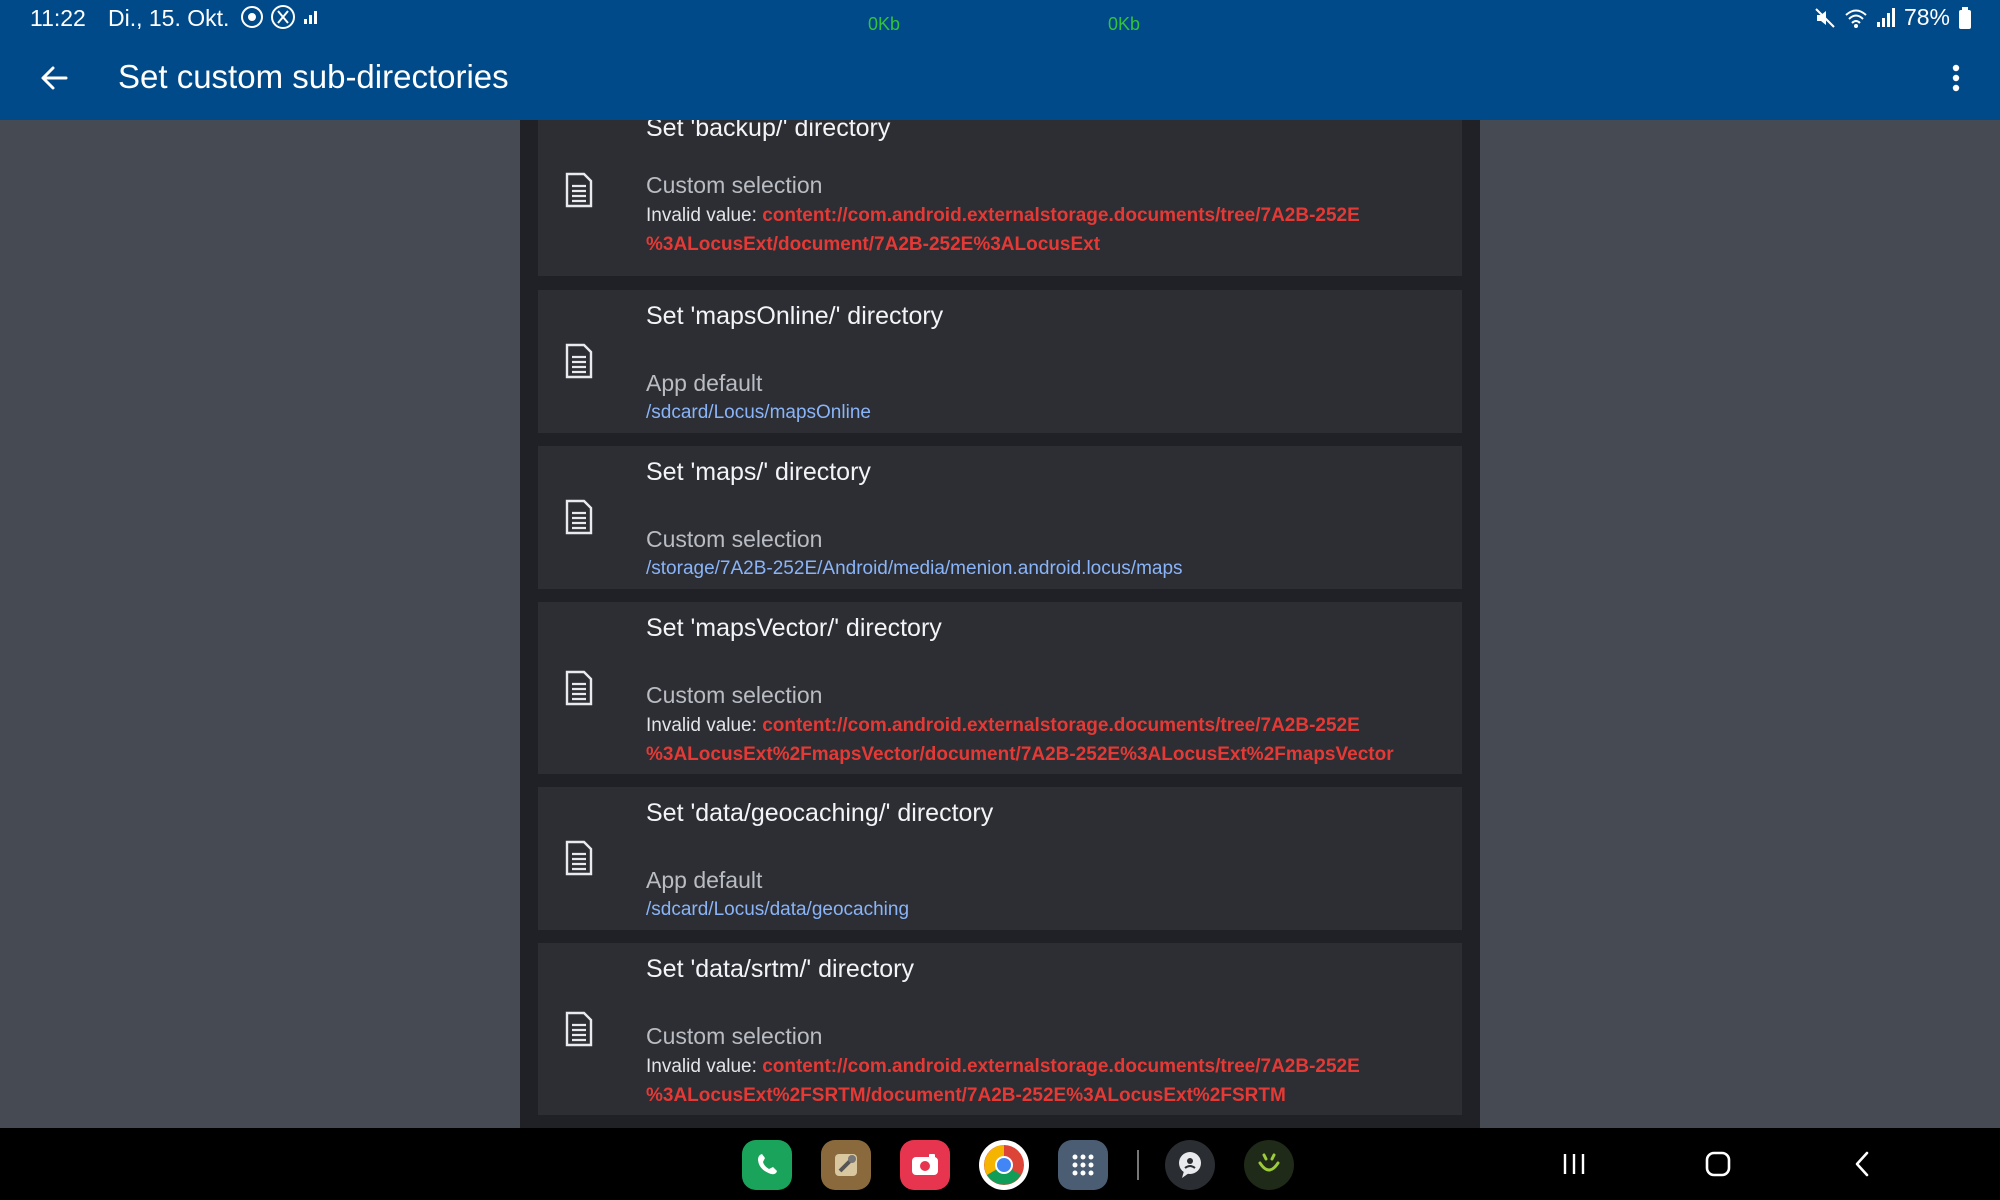  I want to click on nav-back-button, so click(1862, 1164).